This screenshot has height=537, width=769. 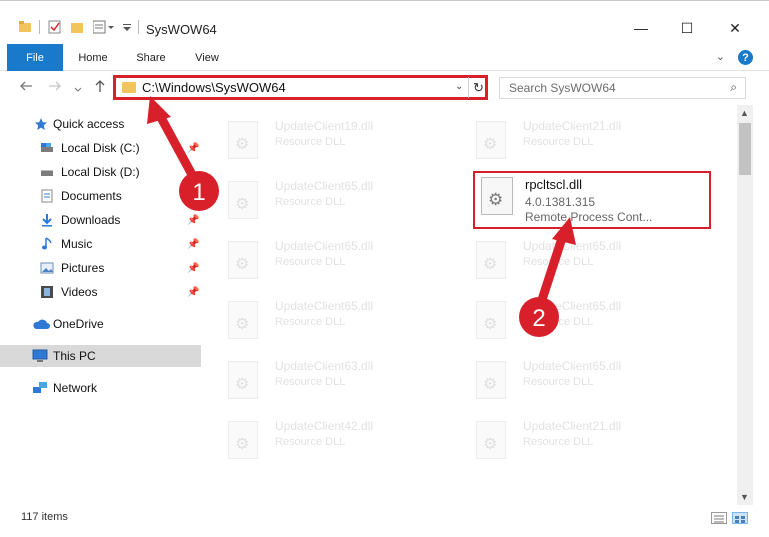 I want to click on tiles-view-icon, so click(x=740, y=518).